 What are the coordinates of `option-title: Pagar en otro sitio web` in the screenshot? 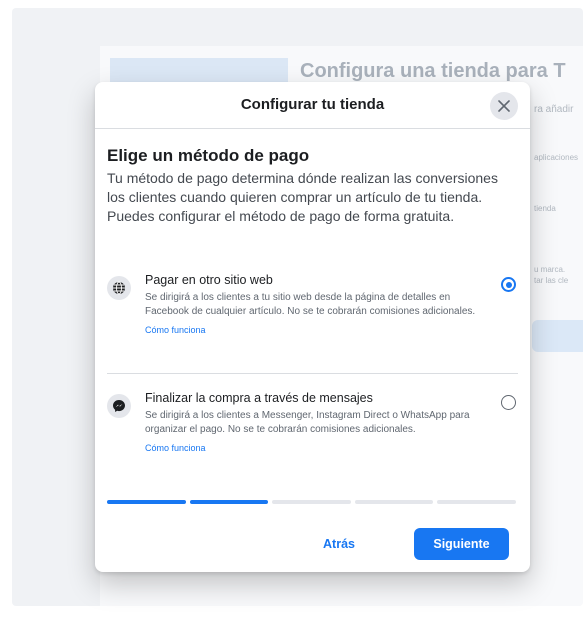 It's located at (209, 280).